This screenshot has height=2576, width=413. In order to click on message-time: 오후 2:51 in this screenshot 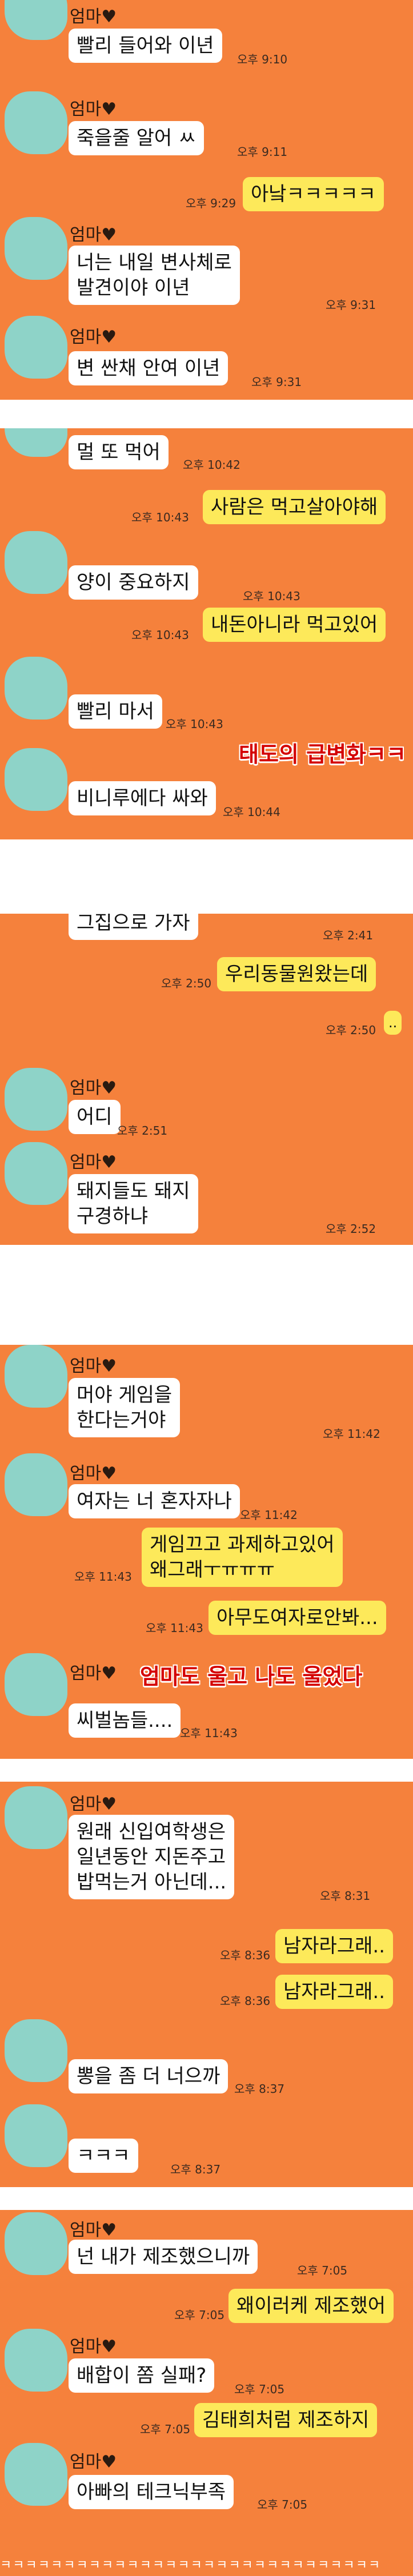, I will do `click(142, 1131)`.